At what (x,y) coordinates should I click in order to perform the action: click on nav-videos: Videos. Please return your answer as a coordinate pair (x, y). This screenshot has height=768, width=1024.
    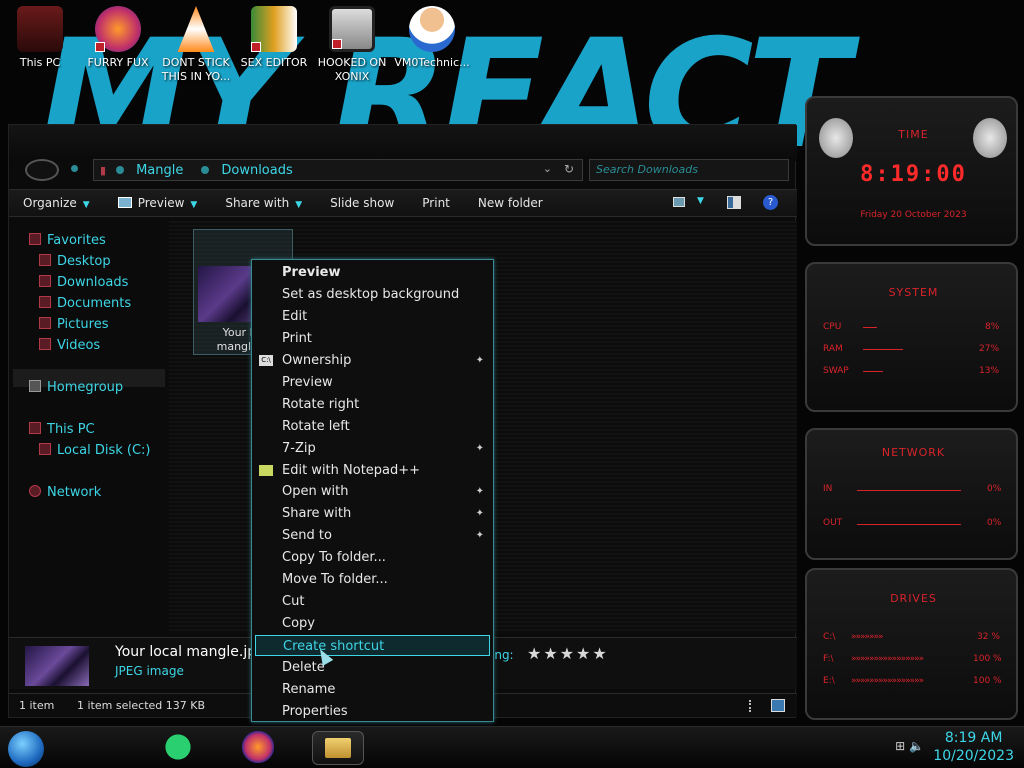
    Looking at the image, I should click on (69, 345).